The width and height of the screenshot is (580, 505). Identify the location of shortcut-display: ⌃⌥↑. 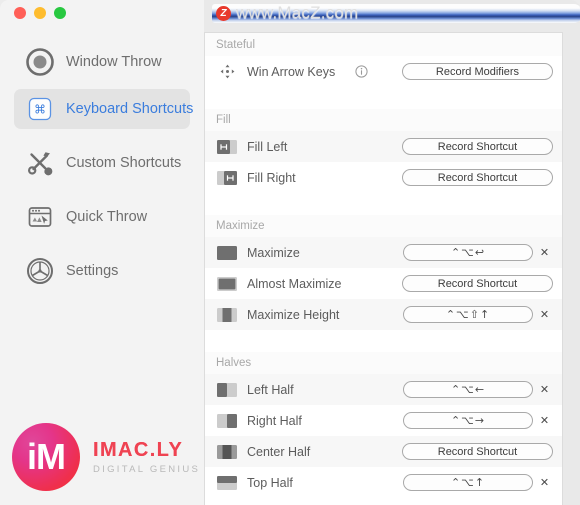
(468, 482).